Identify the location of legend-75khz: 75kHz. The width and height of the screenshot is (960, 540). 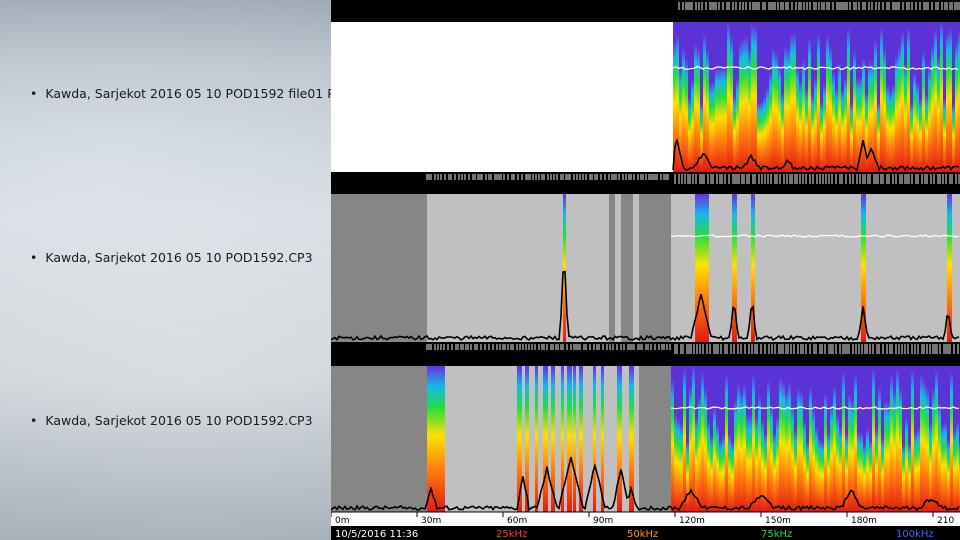
(776, 534).